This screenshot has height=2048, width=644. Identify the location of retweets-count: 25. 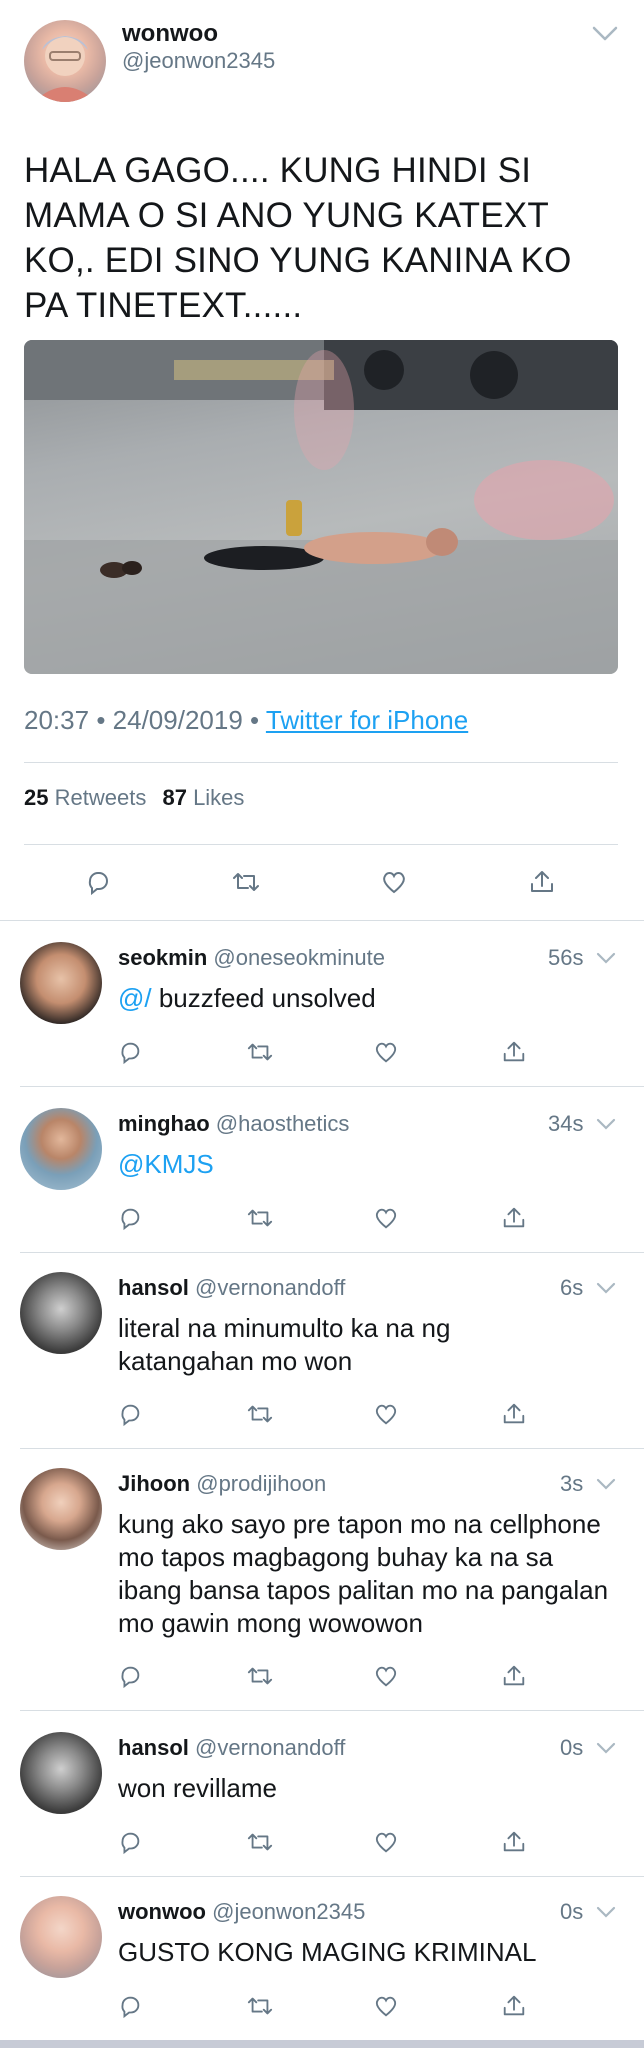
(36, 797).